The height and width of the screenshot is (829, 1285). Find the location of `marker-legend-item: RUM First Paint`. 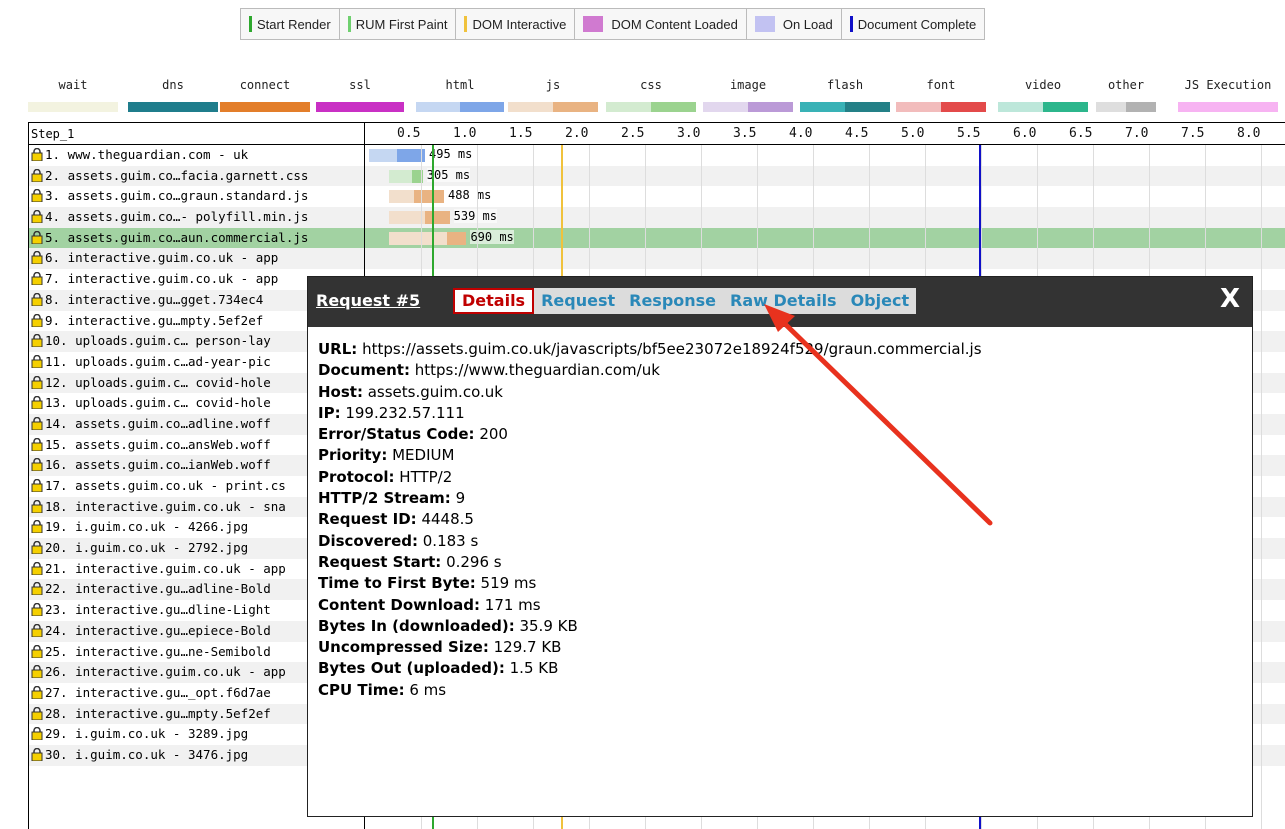

marker-legend-item: RUM First Paint is located at coordinates (398, 24).